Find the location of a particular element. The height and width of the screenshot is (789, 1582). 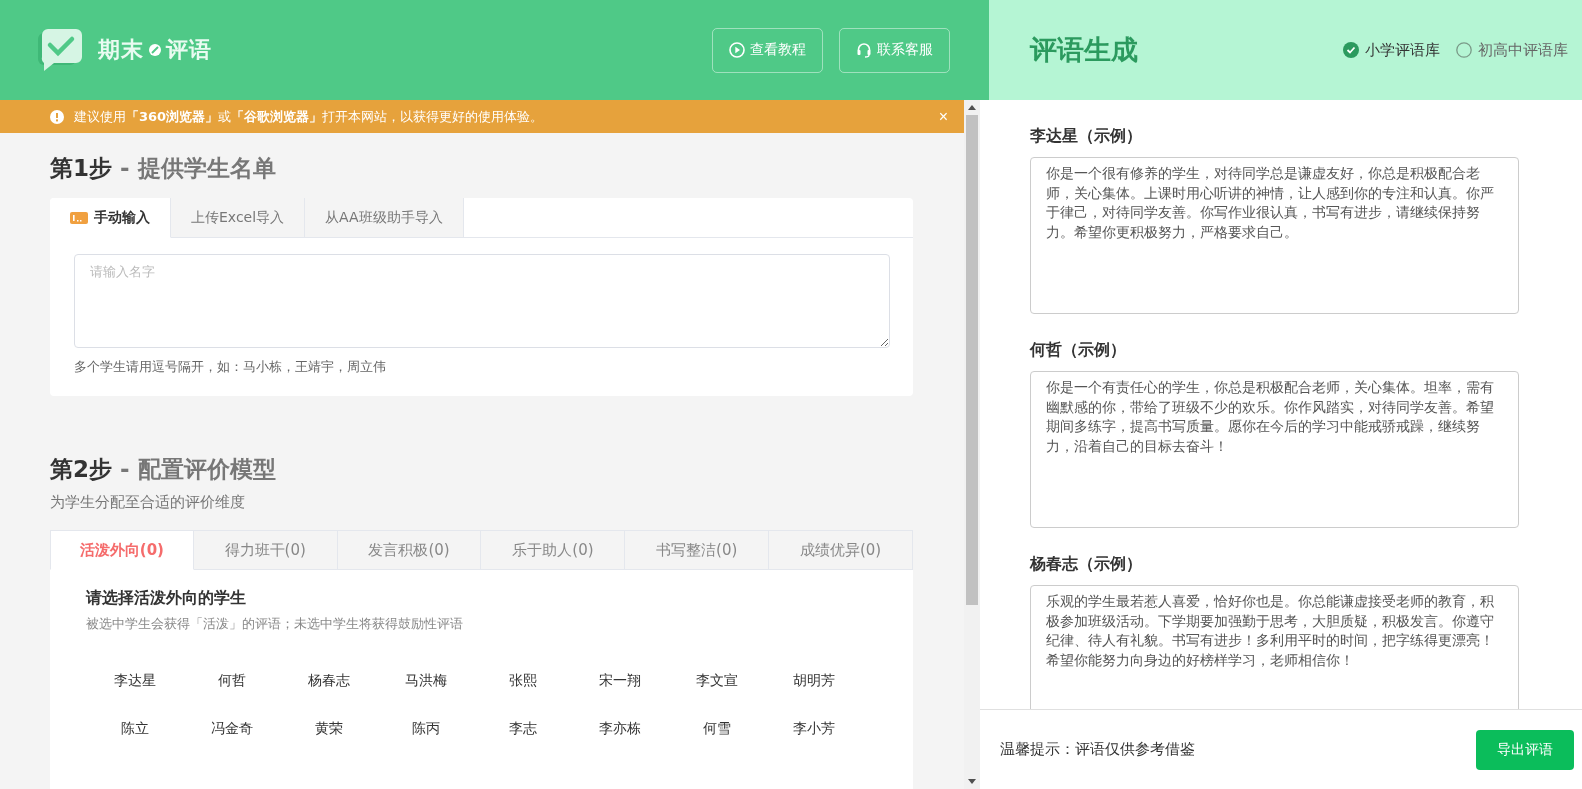

play-icon is located at coordinates (737, 50).